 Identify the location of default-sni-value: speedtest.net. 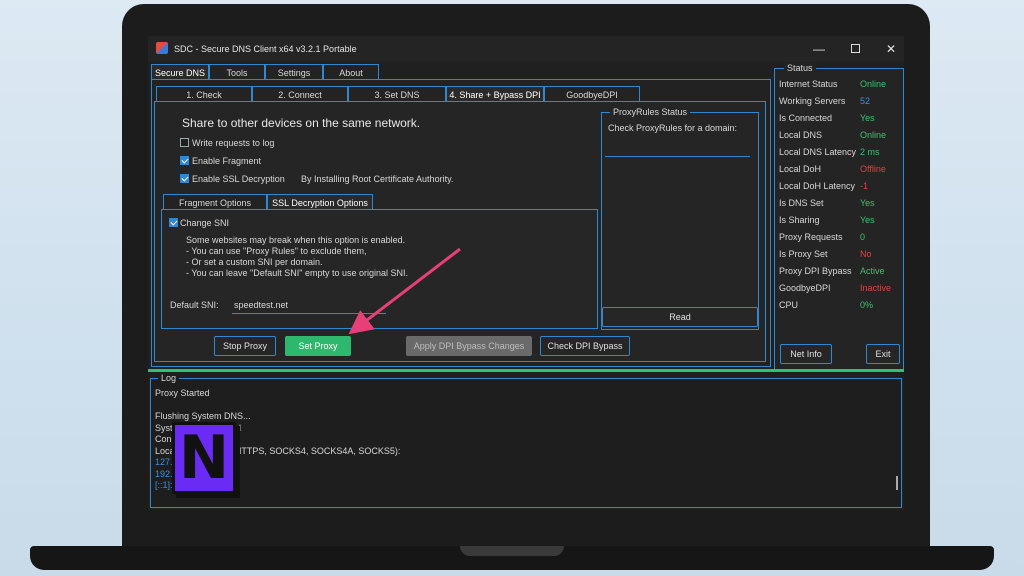
(261, 305).